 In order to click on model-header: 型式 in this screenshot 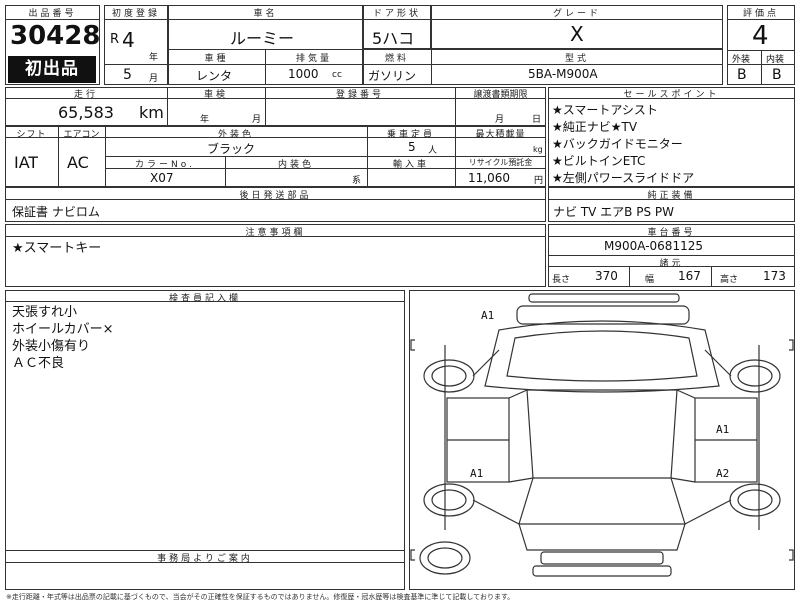, I will do `click(576, 59)`.